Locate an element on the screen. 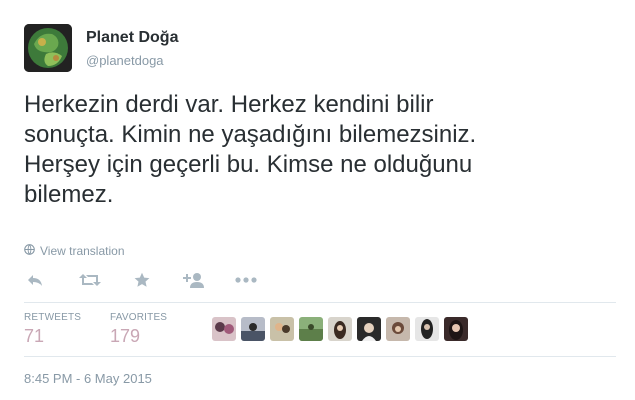 Image resolution: width=635 pixels, height=400 pixels. retweets-count: 71 is located at coordinates (34, 336).